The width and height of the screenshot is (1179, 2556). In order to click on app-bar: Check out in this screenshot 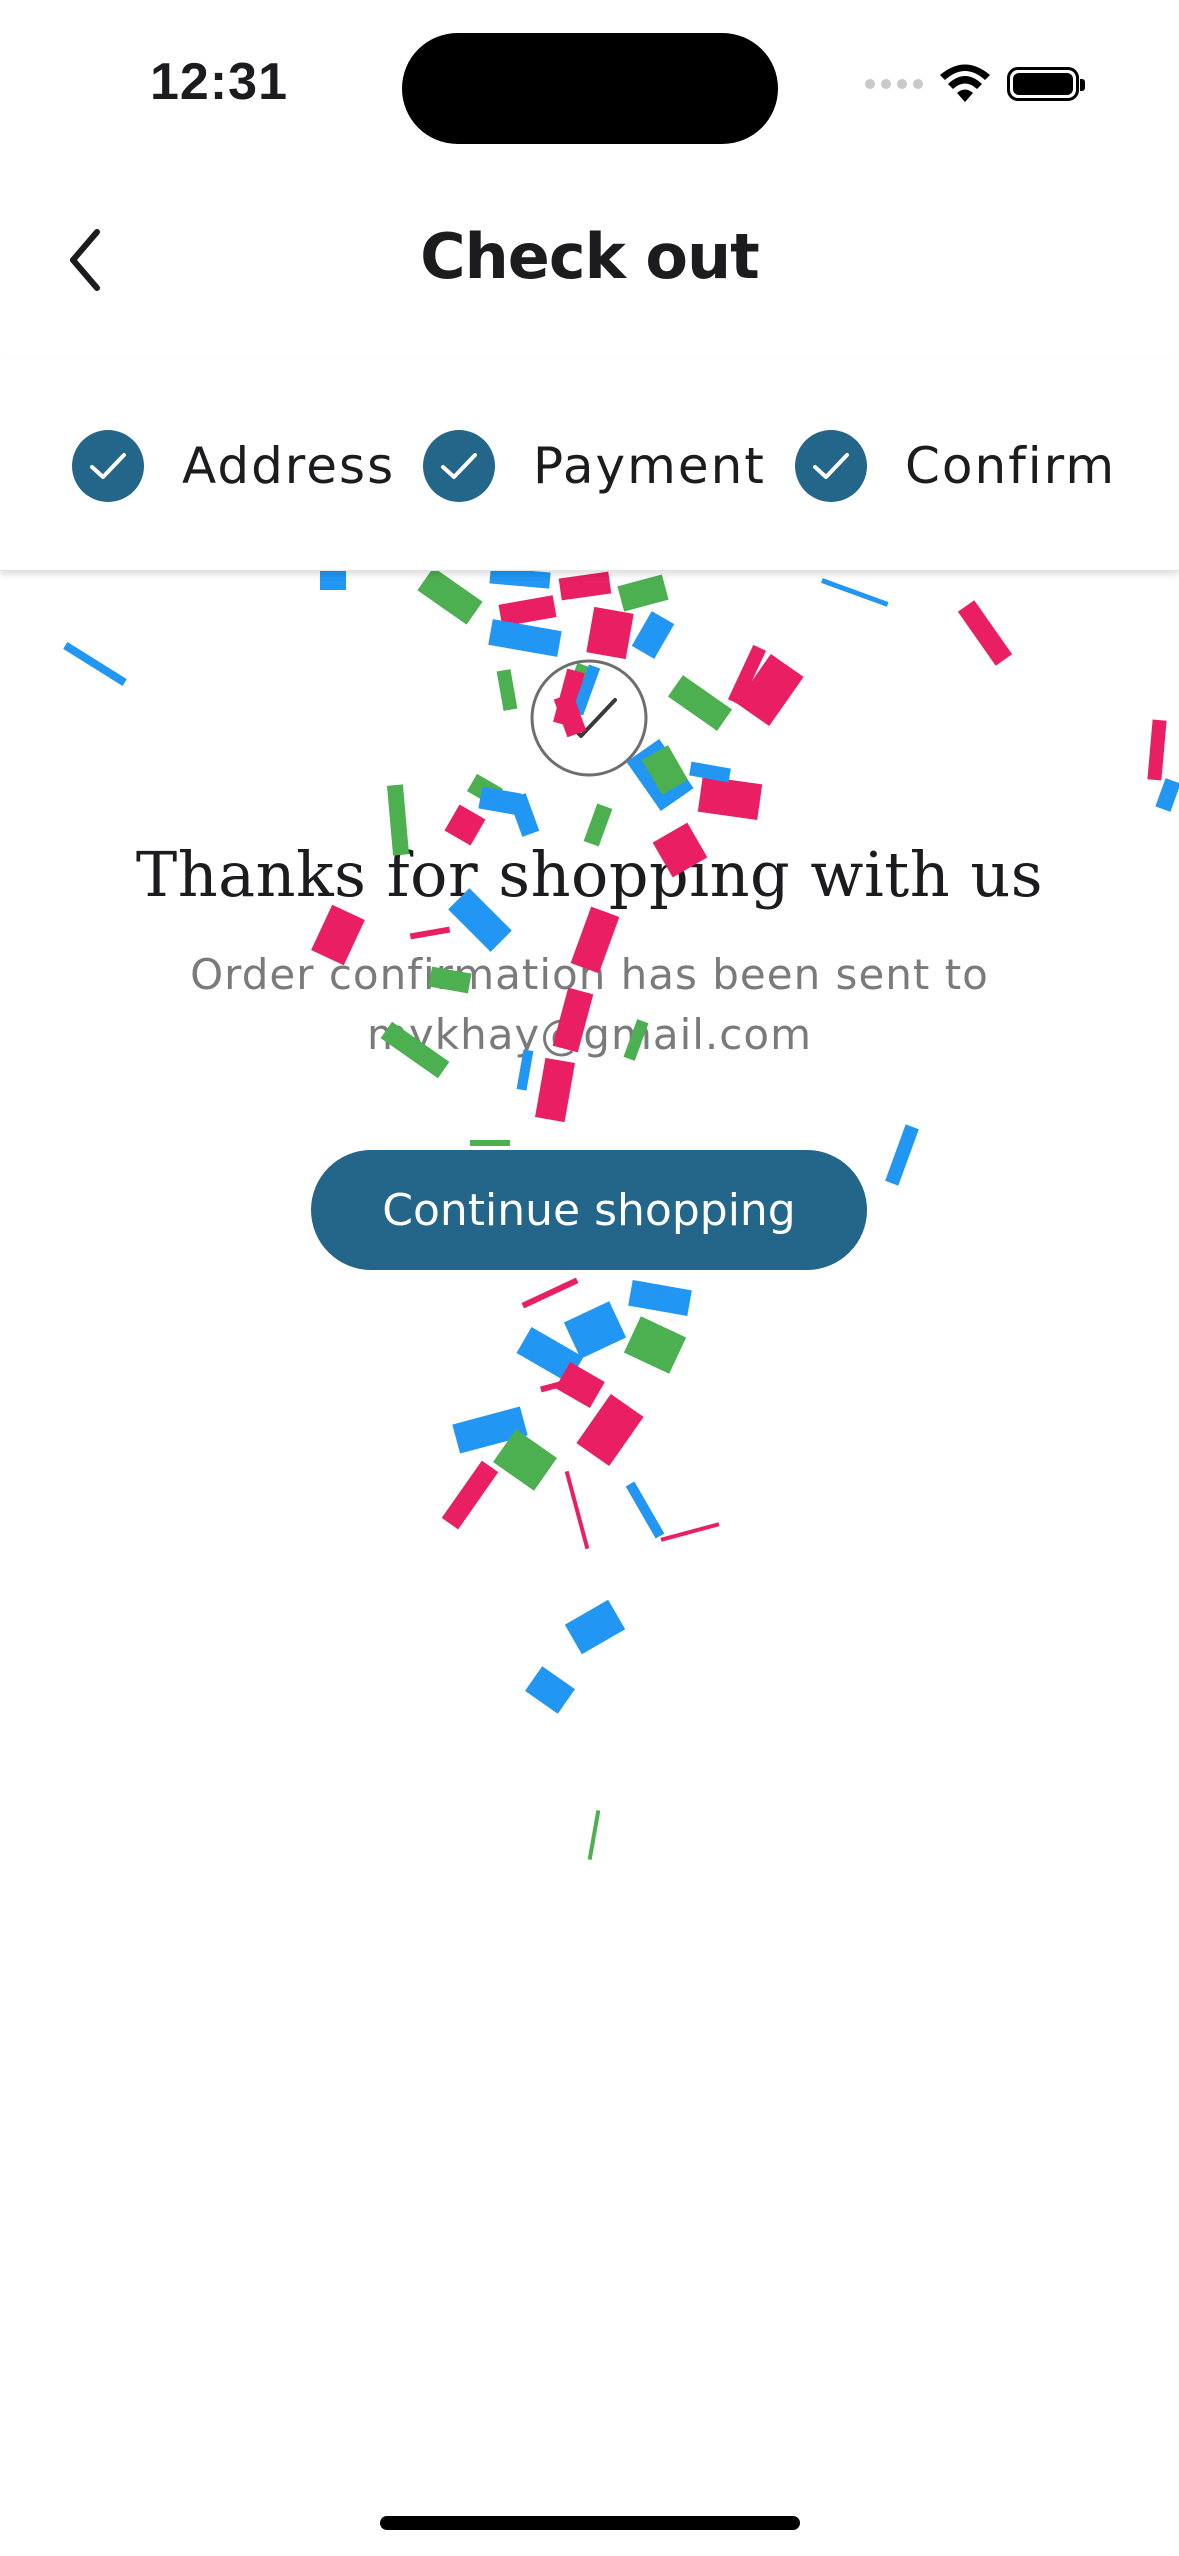, I will do `click(589, 260)`.